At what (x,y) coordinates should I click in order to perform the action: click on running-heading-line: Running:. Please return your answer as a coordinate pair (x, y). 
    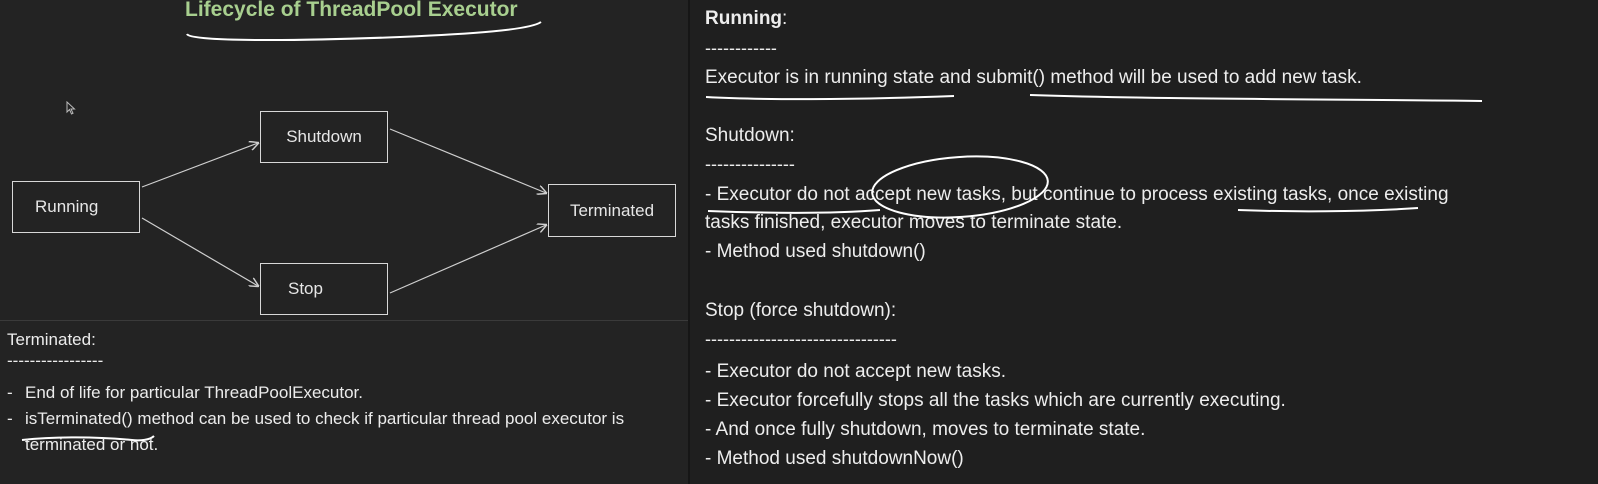
    Looking at the image, I should click on (746, 19).